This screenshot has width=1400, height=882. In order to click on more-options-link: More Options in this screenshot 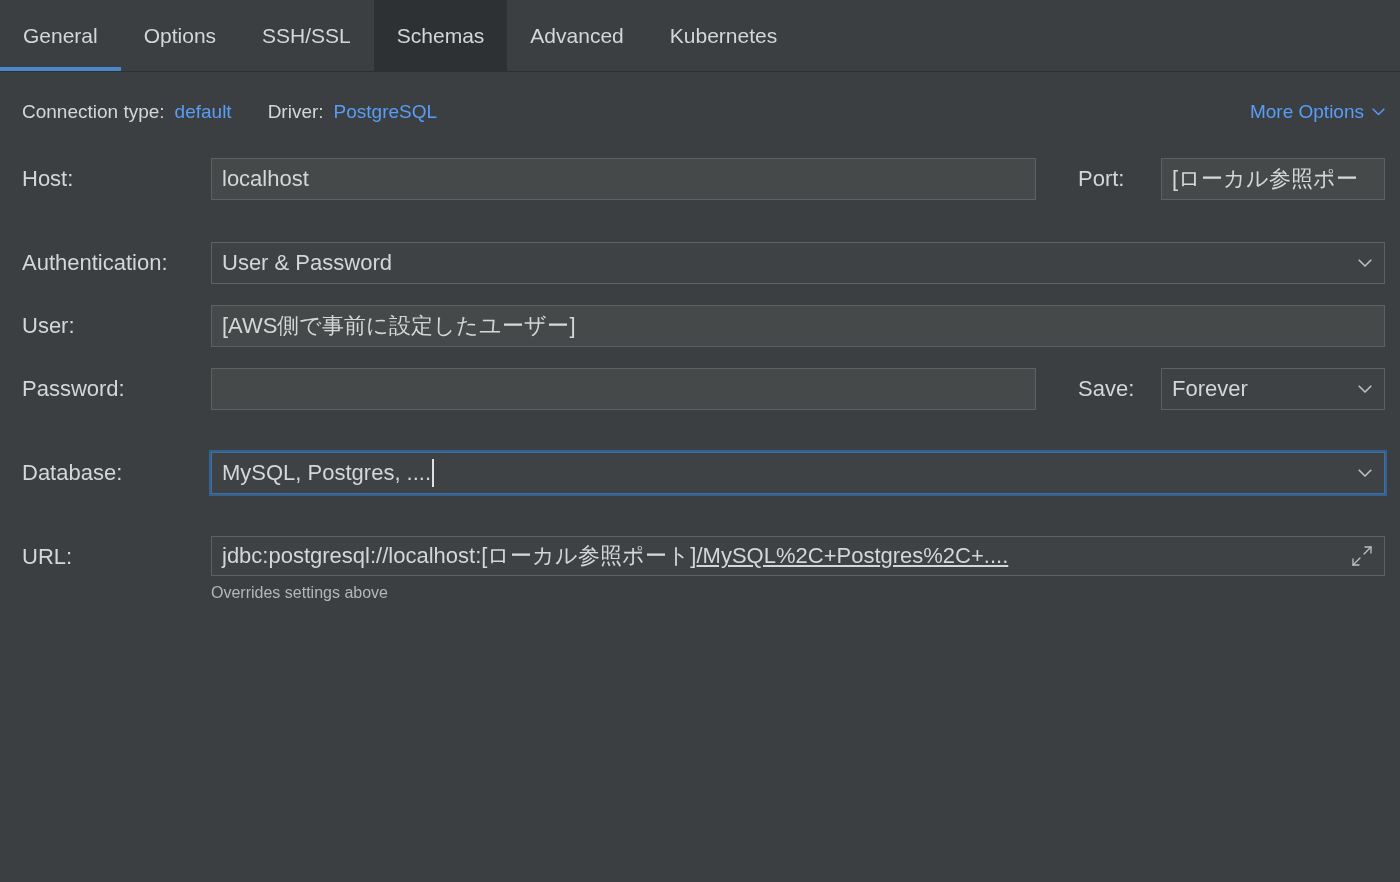, I will do `click(1317, 111)`.